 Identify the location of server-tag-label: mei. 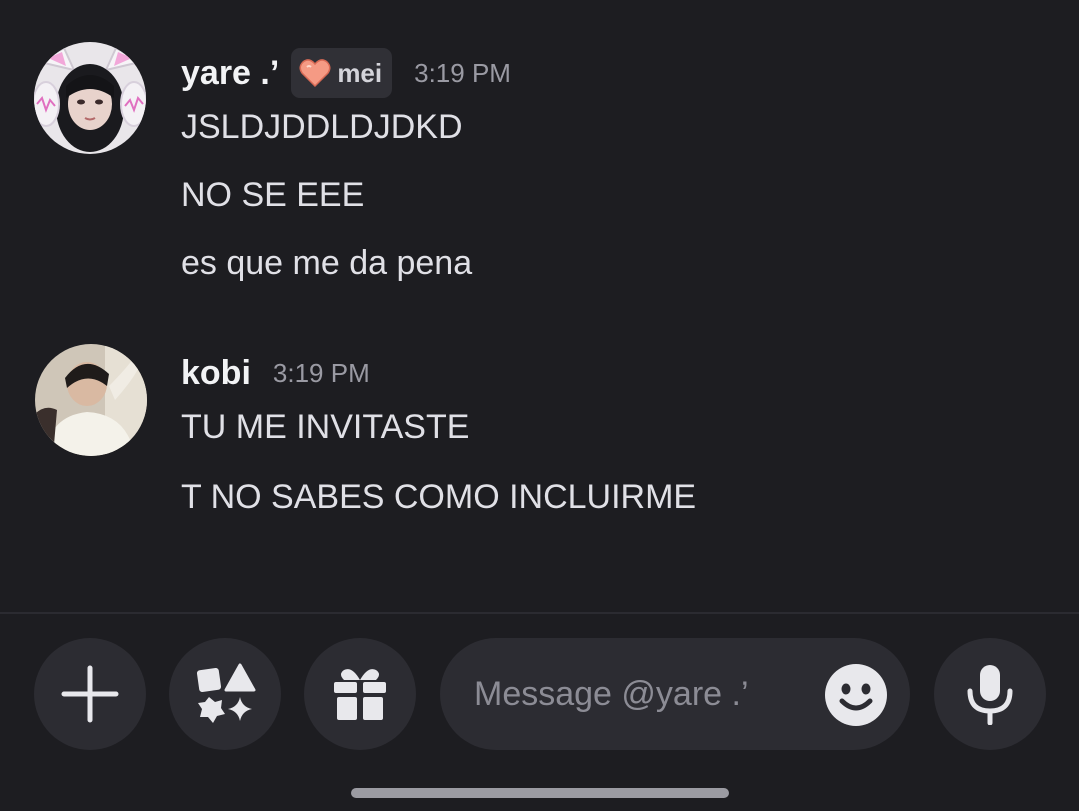
(360, 72).